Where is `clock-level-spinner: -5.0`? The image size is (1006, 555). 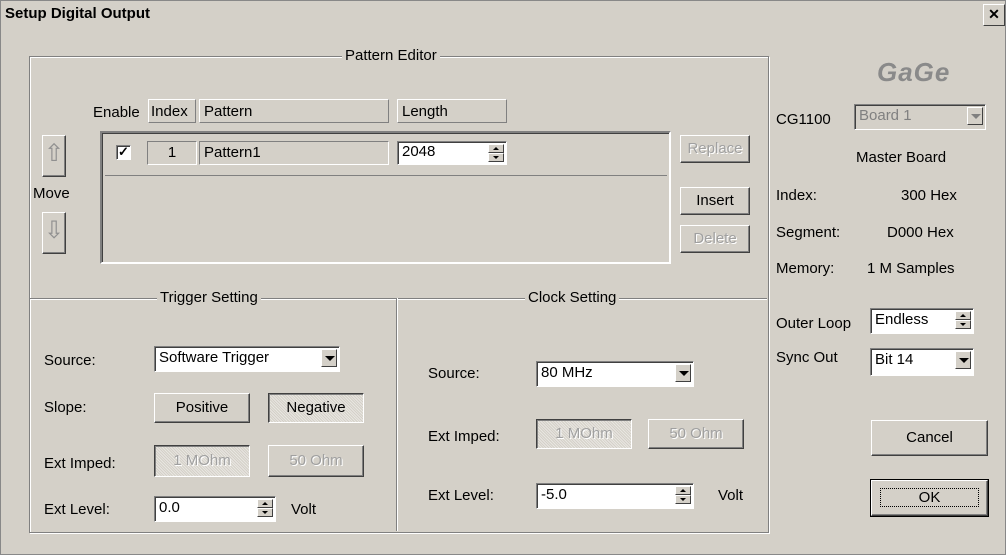 clock-level-spinner: -5.0 is located at coordinates (615, 496).